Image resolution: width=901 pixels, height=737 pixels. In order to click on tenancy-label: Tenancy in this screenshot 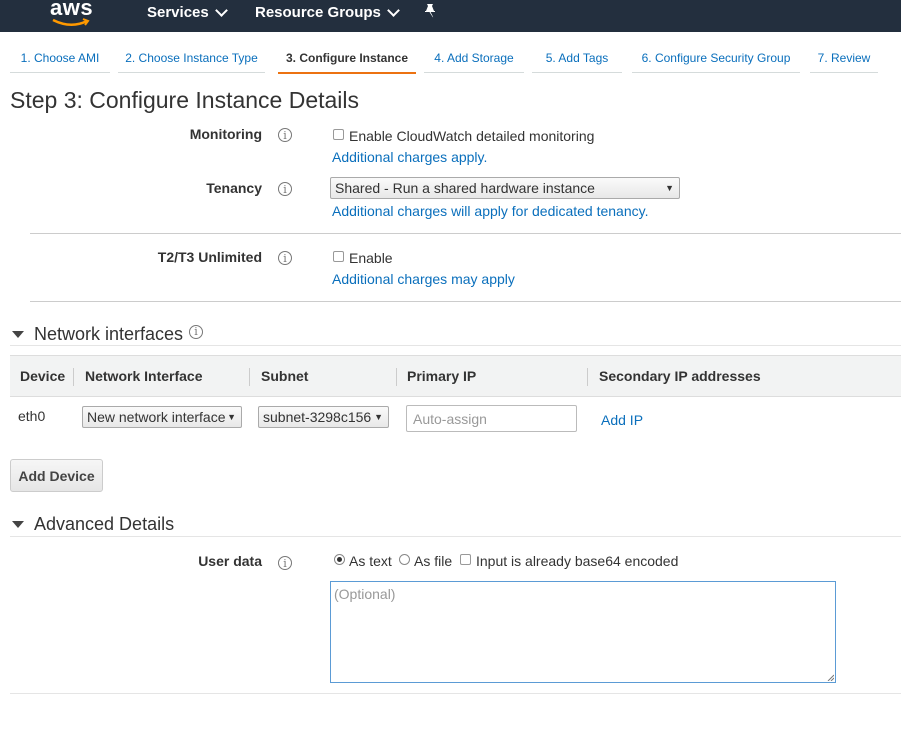, I will do `click(234, 188)`.